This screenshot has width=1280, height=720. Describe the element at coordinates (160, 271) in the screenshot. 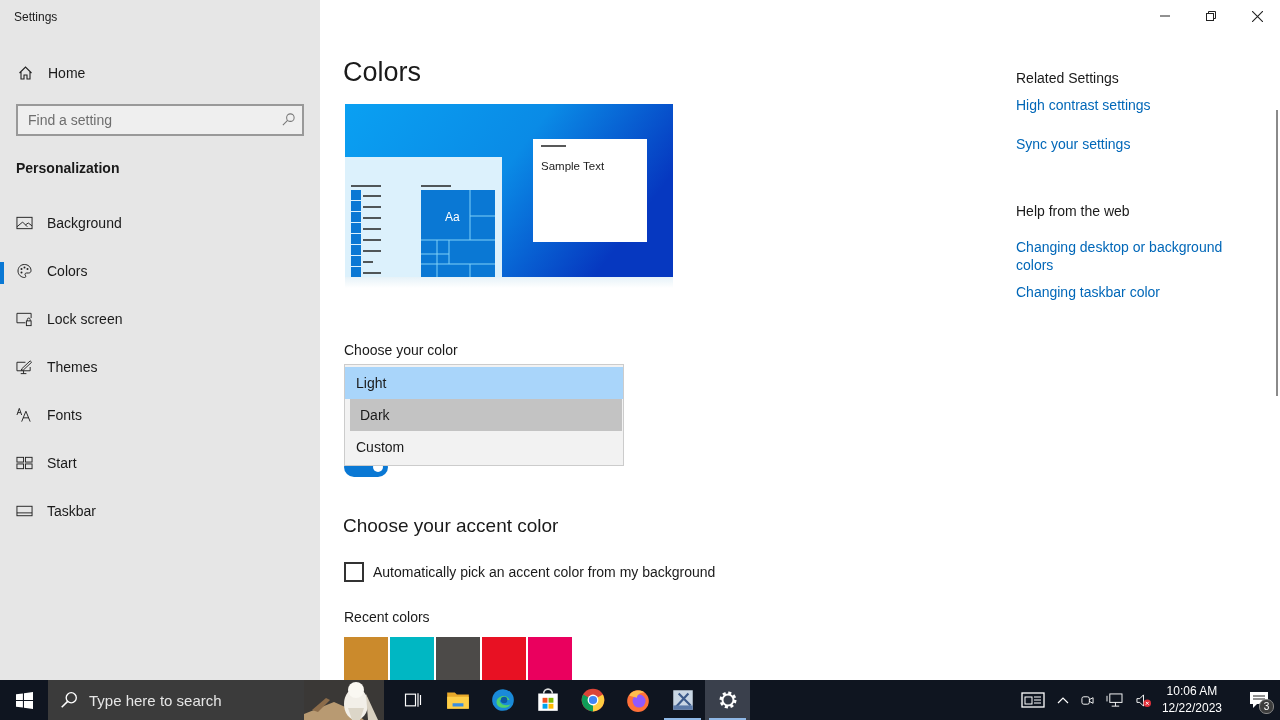

I see `sidebar-item: Colors` at that location.